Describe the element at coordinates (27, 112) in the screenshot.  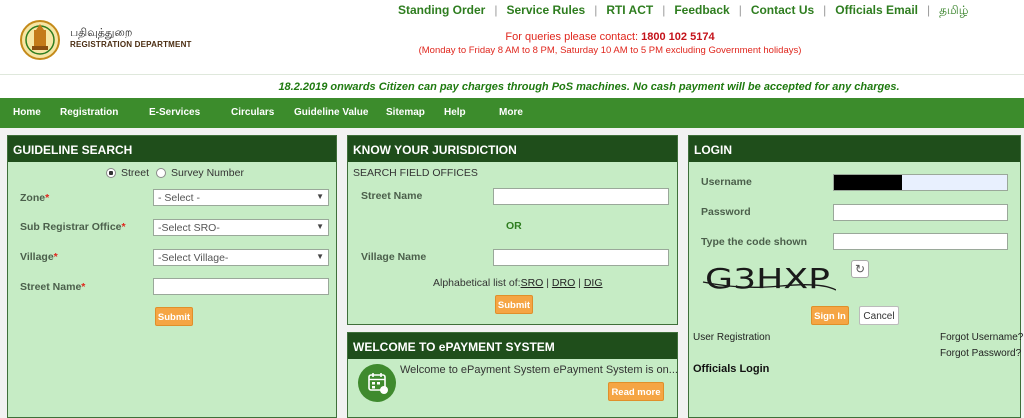
I see `nav-home: Home` at that location.